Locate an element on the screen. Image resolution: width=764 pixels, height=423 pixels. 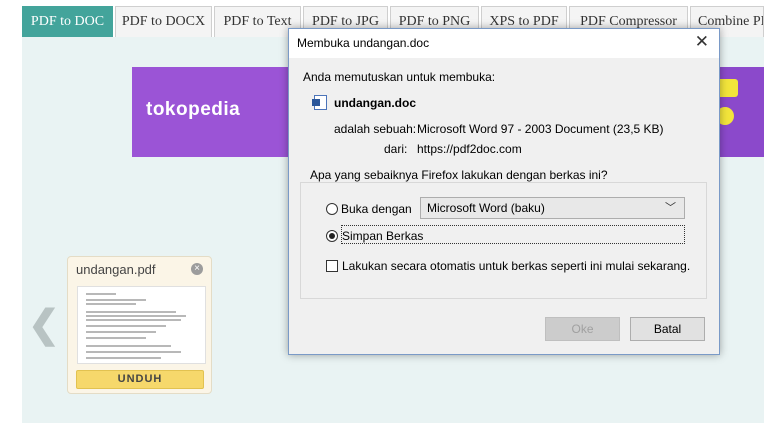
file-type-label: adalah sebuah: is located at coordinates (375, 129).